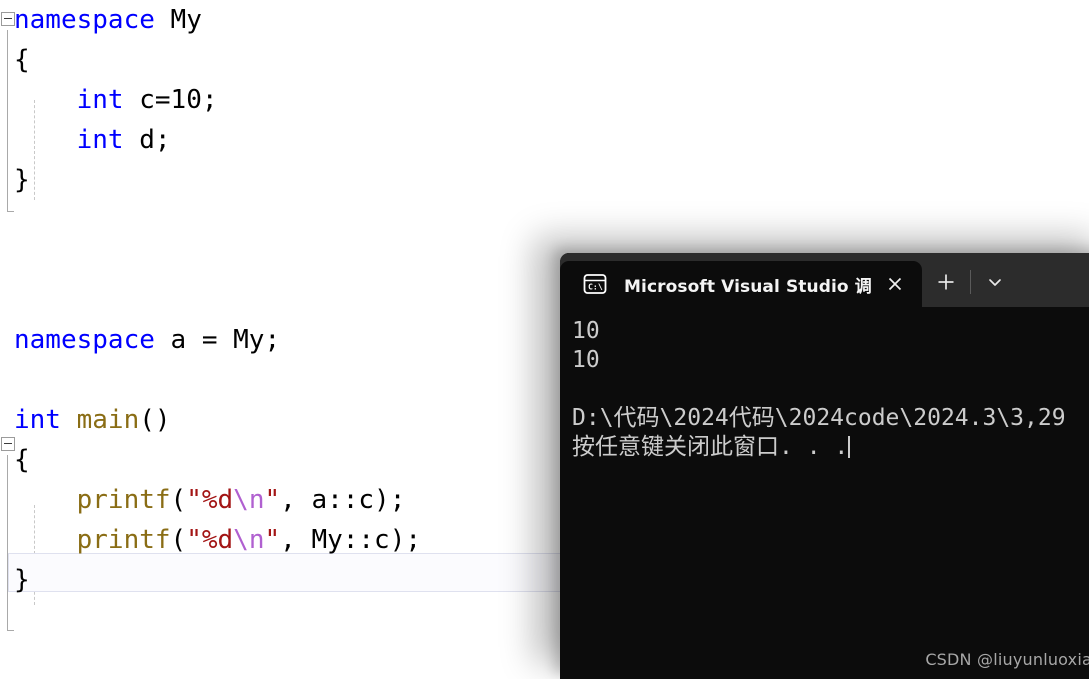 The height and width of the screenshot is (679, 1089). Describe the element at coordinates (1007, 659) in the screenshot. I see `csdn-watermark: CSDN @liuyunluoxiao` at that location.